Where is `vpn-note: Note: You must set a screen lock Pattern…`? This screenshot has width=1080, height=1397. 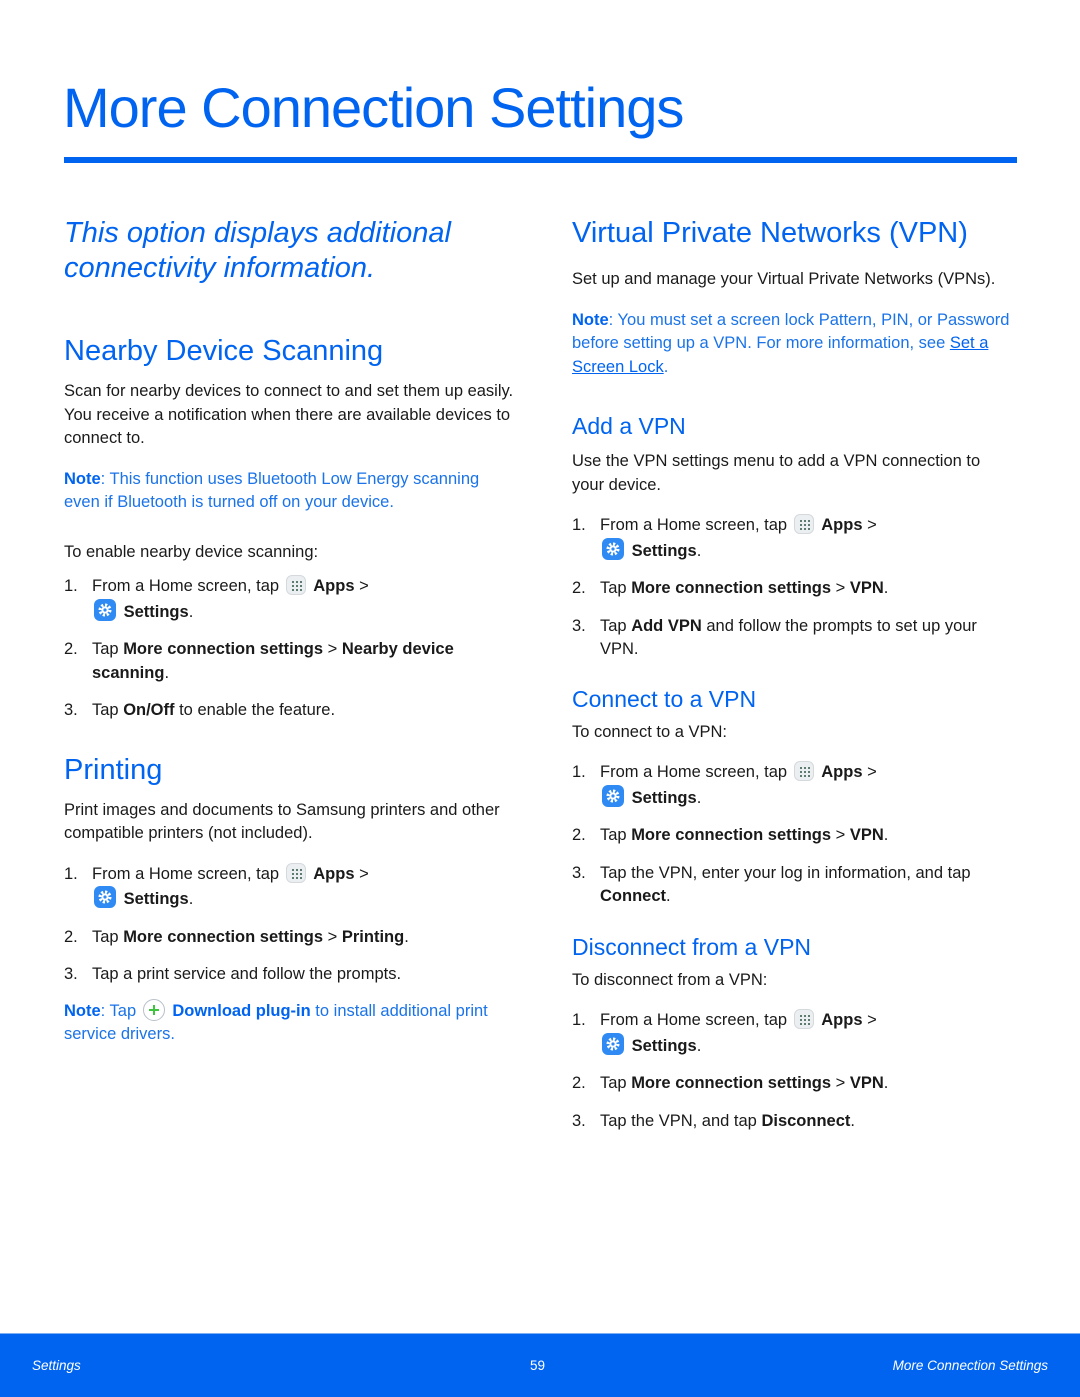 vpn-note: Note: You must set a screen lock Pattern… is located at coordinates (792, 344).